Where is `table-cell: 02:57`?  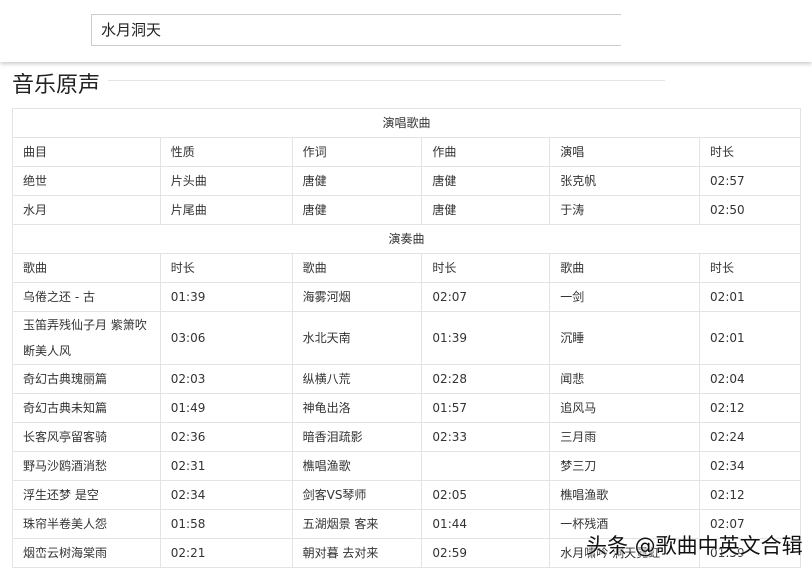
table-cell: 02:57 is located at coordinates (750, 181).